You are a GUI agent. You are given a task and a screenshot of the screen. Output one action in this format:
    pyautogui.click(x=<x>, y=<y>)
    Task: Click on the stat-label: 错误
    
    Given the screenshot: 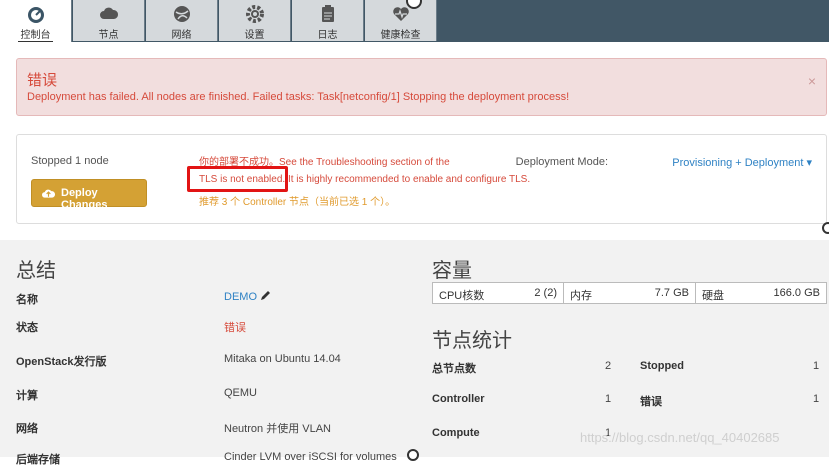 What is the action you would take?
    pyautogui.click(x=651, y=402)
    